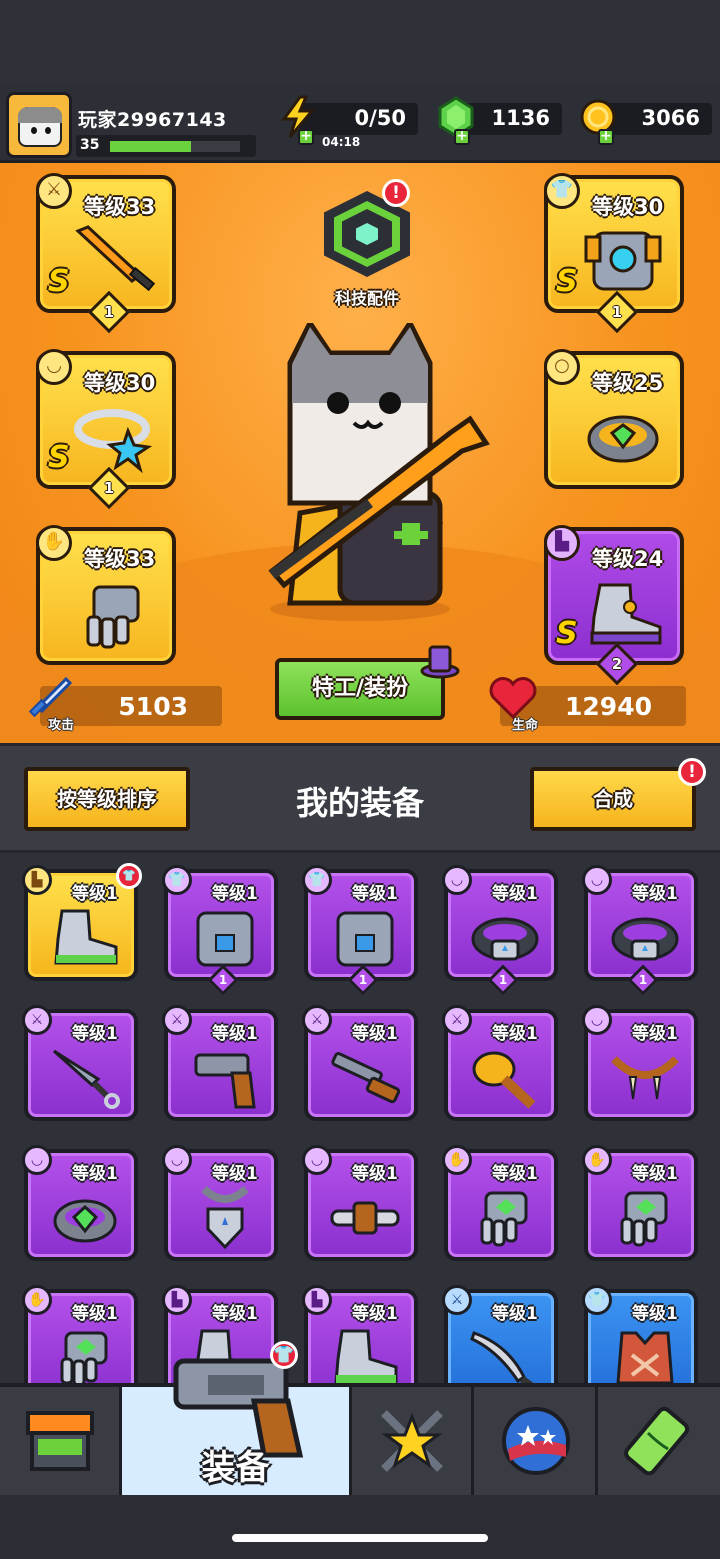  What do you see at coordinates (120, 559) in the screenshot?
I see `slot-level: 等级33` at bounding box center [120, 559].